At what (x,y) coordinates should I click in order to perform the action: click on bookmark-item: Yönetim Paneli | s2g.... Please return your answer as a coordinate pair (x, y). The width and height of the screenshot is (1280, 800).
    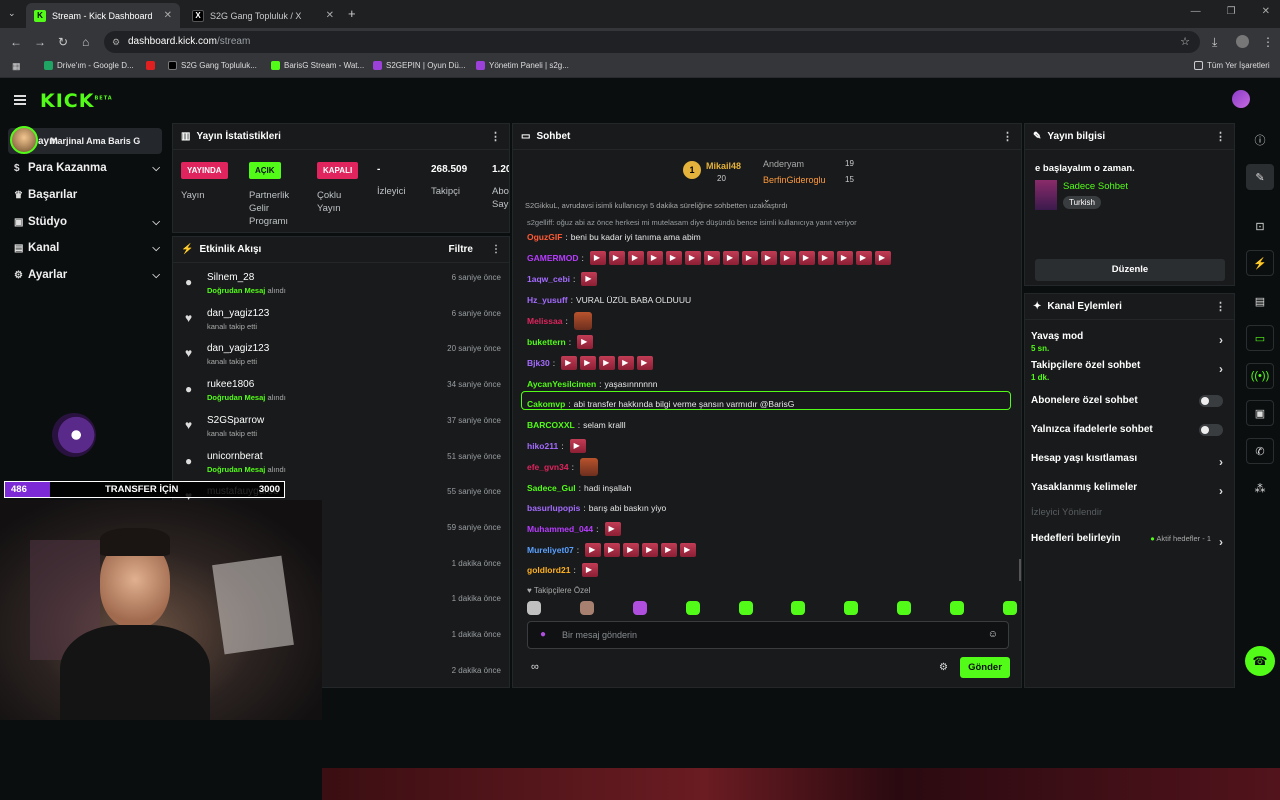
    Looking at the image, I should click on (522, 65).